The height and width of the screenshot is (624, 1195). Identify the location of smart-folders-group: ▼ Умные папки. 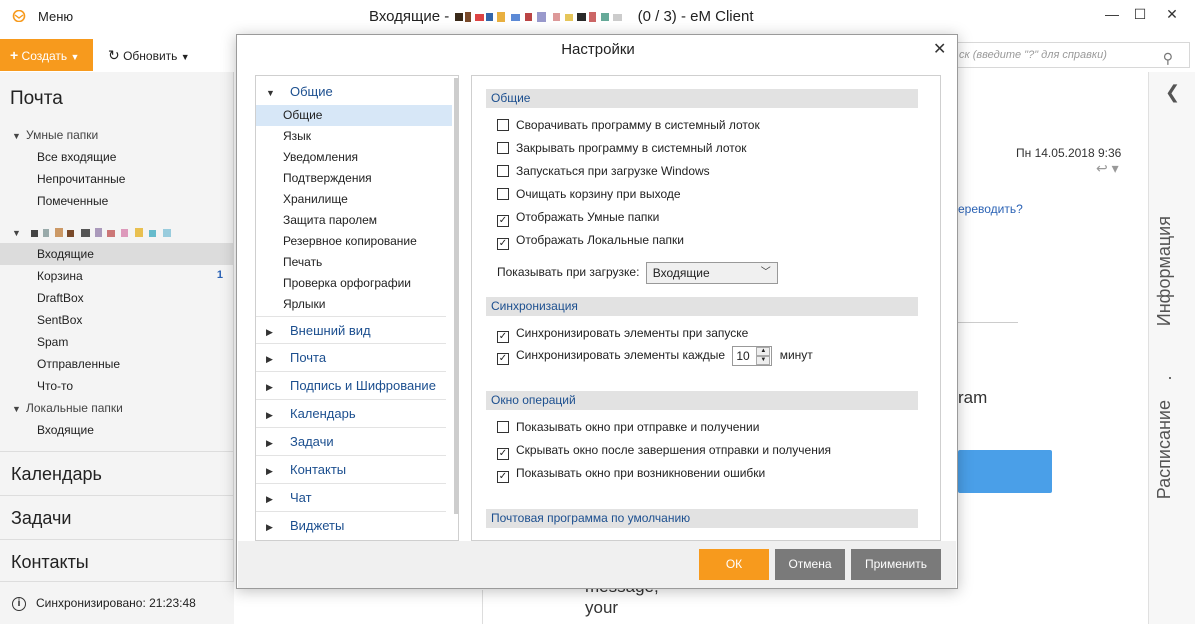
(55, 135).